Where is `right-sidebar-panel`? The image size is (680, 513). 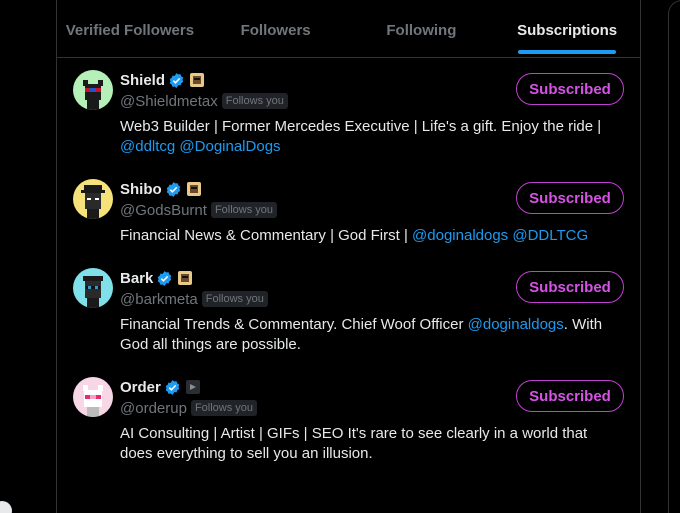
right-sidebar-panel is located at coordinates (674, 256).